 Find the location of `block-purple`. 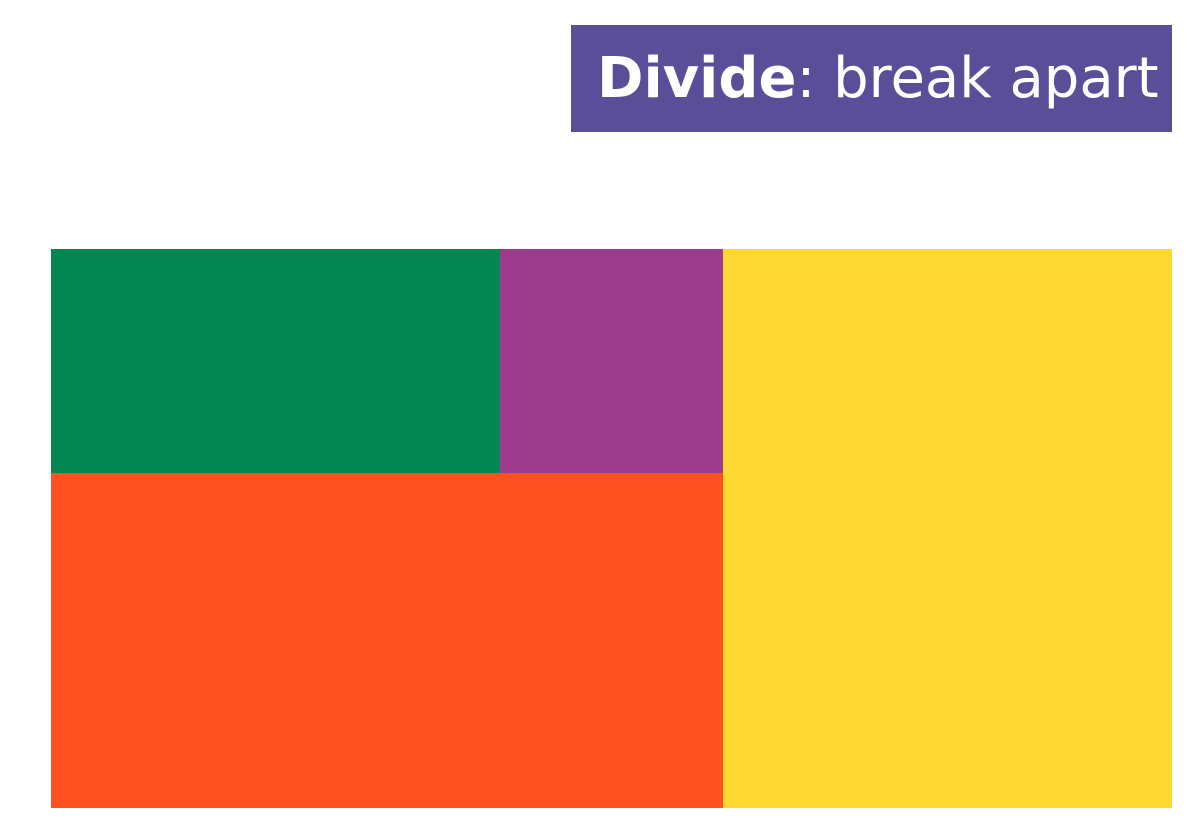

block-purple is located at coordinates (611, 361).